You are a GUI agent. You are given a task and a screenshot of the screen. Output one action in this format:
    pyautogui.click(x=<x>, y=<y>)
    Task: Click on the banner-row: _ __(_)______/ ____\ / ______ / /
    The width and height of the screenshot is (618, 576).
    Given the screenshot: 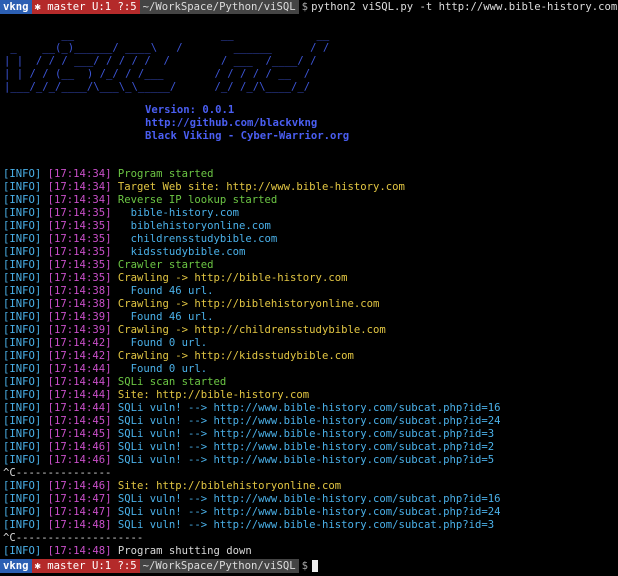 What is the action you would take?
    pyautogui.click(x=167, y=48)
    